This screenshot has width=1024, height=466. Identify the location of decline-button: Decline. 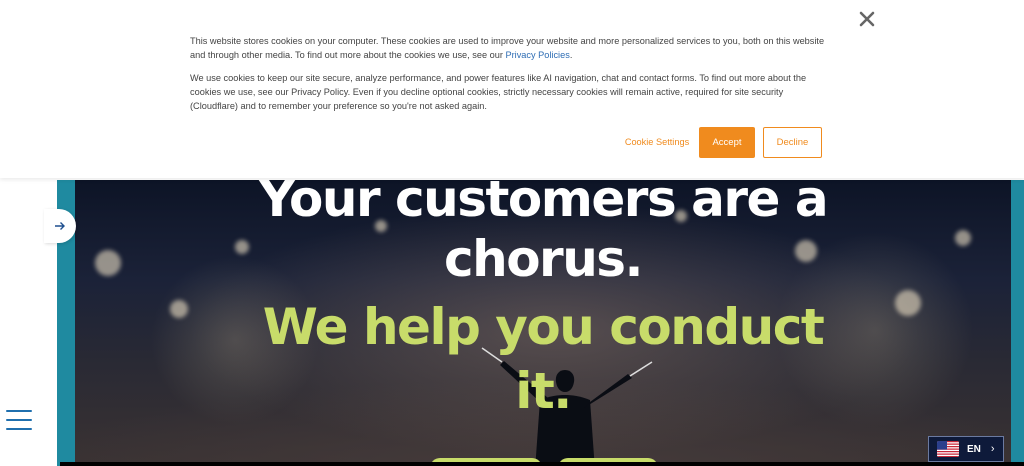
(792, 142).